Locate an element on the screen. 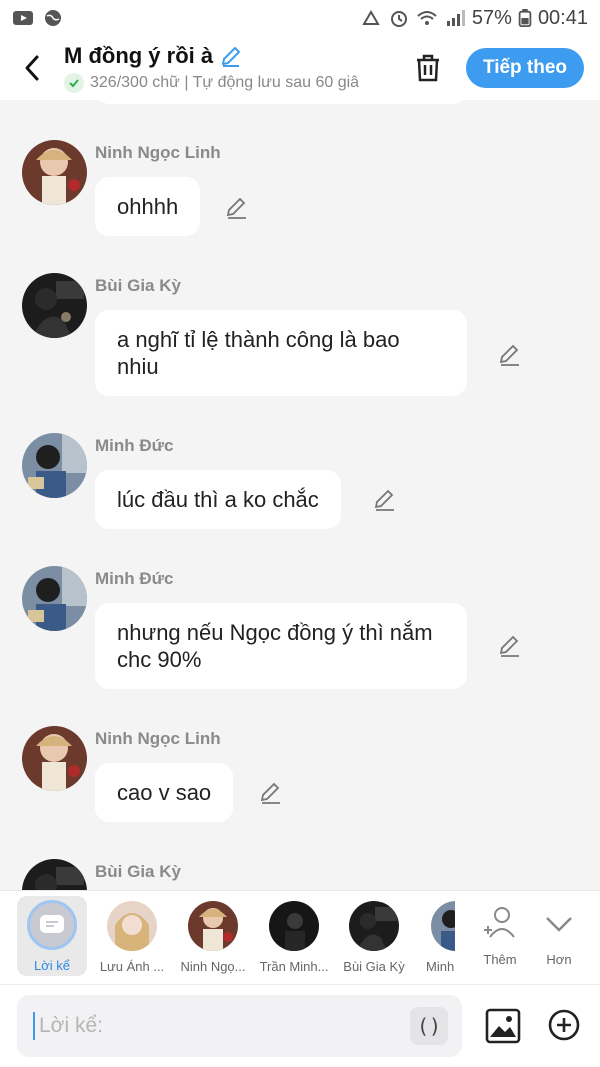 The image size is (600, 1067). image-icon is located at coordinates (503, 1026).